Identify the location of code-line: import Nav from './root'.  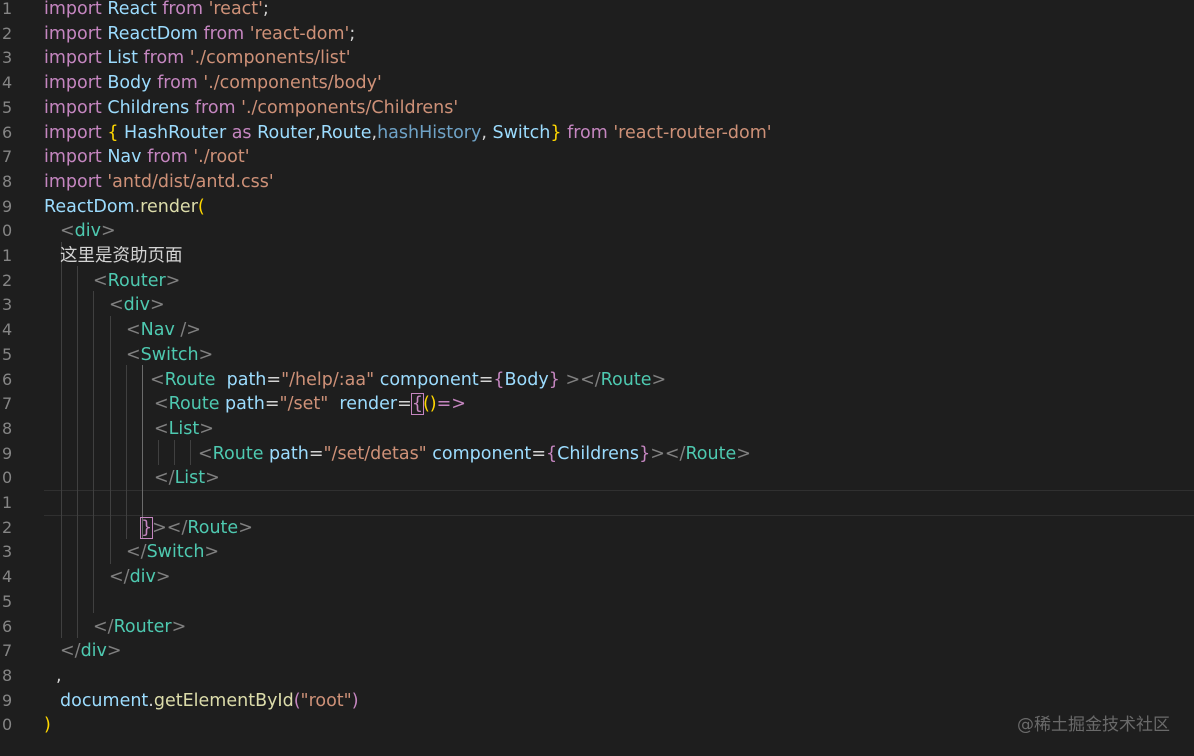
(147, 157).